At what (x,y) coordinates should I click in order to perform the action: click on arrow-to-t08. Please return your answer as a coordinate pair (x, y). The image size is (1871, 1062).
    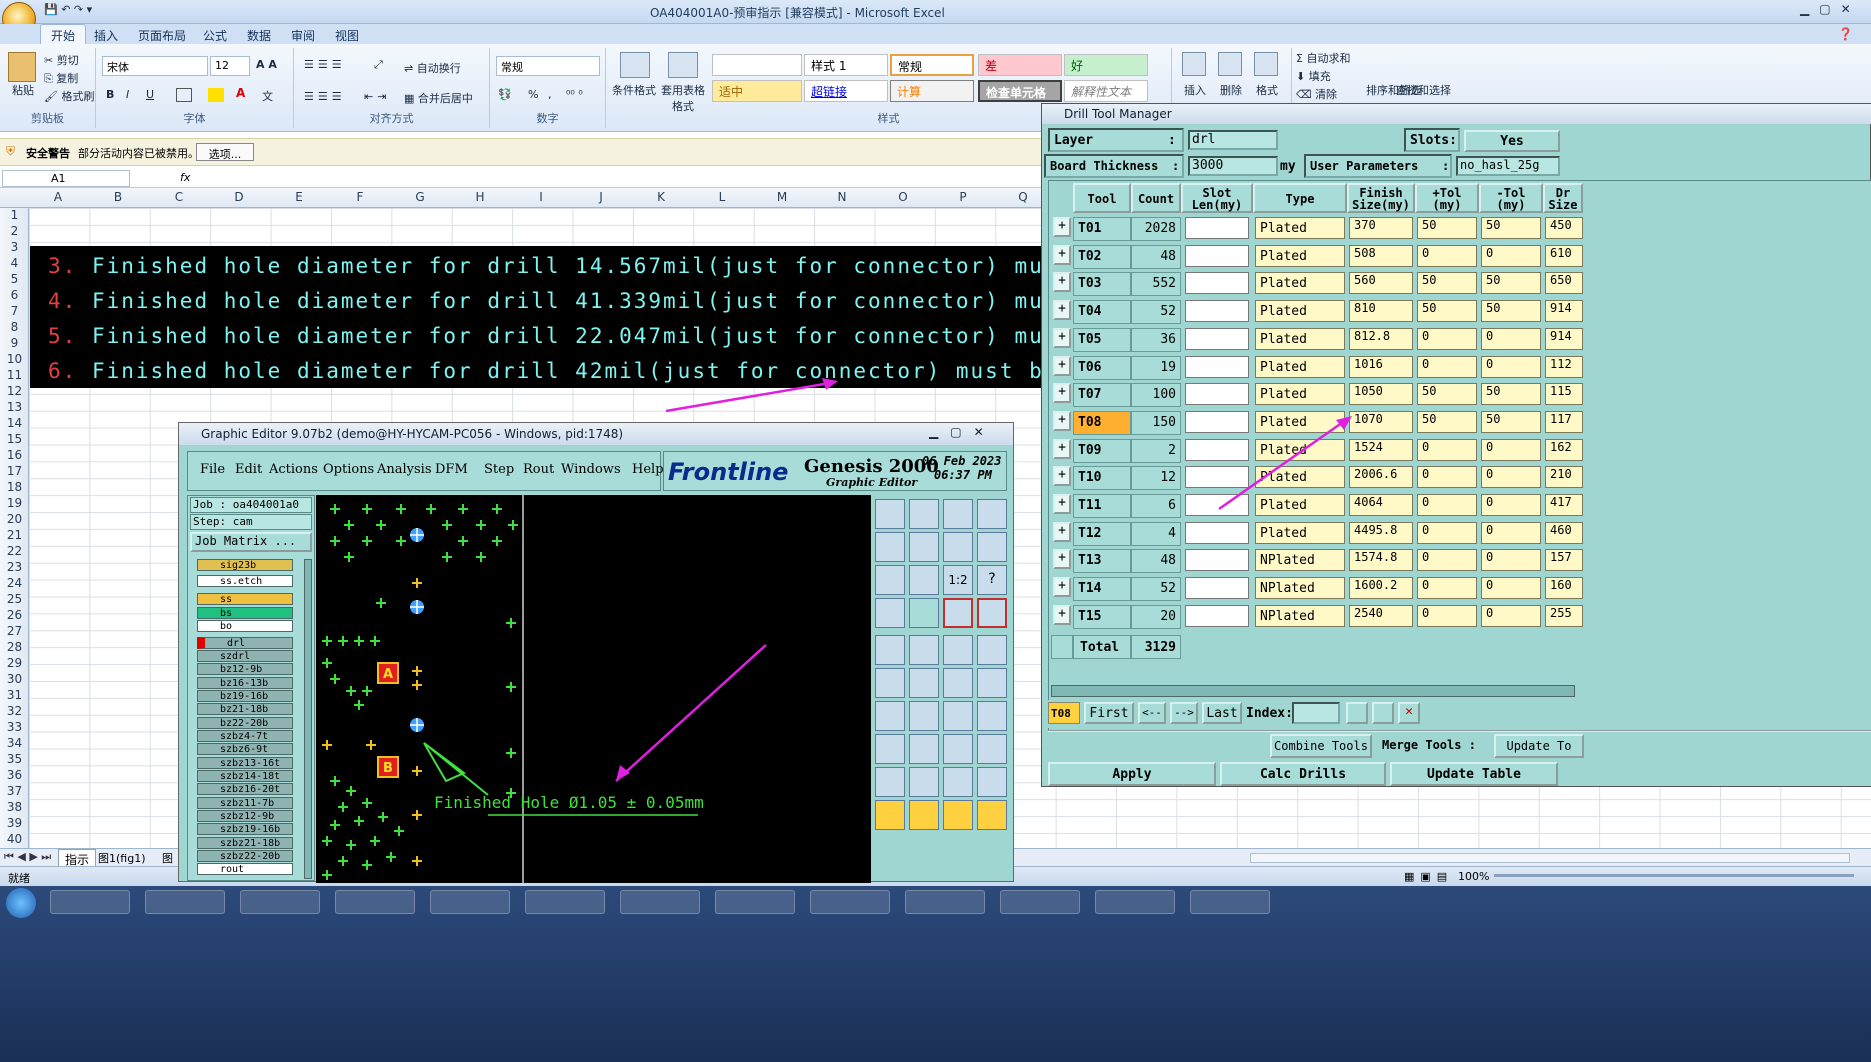
    Looking at the image, I should click on (1282, 464).